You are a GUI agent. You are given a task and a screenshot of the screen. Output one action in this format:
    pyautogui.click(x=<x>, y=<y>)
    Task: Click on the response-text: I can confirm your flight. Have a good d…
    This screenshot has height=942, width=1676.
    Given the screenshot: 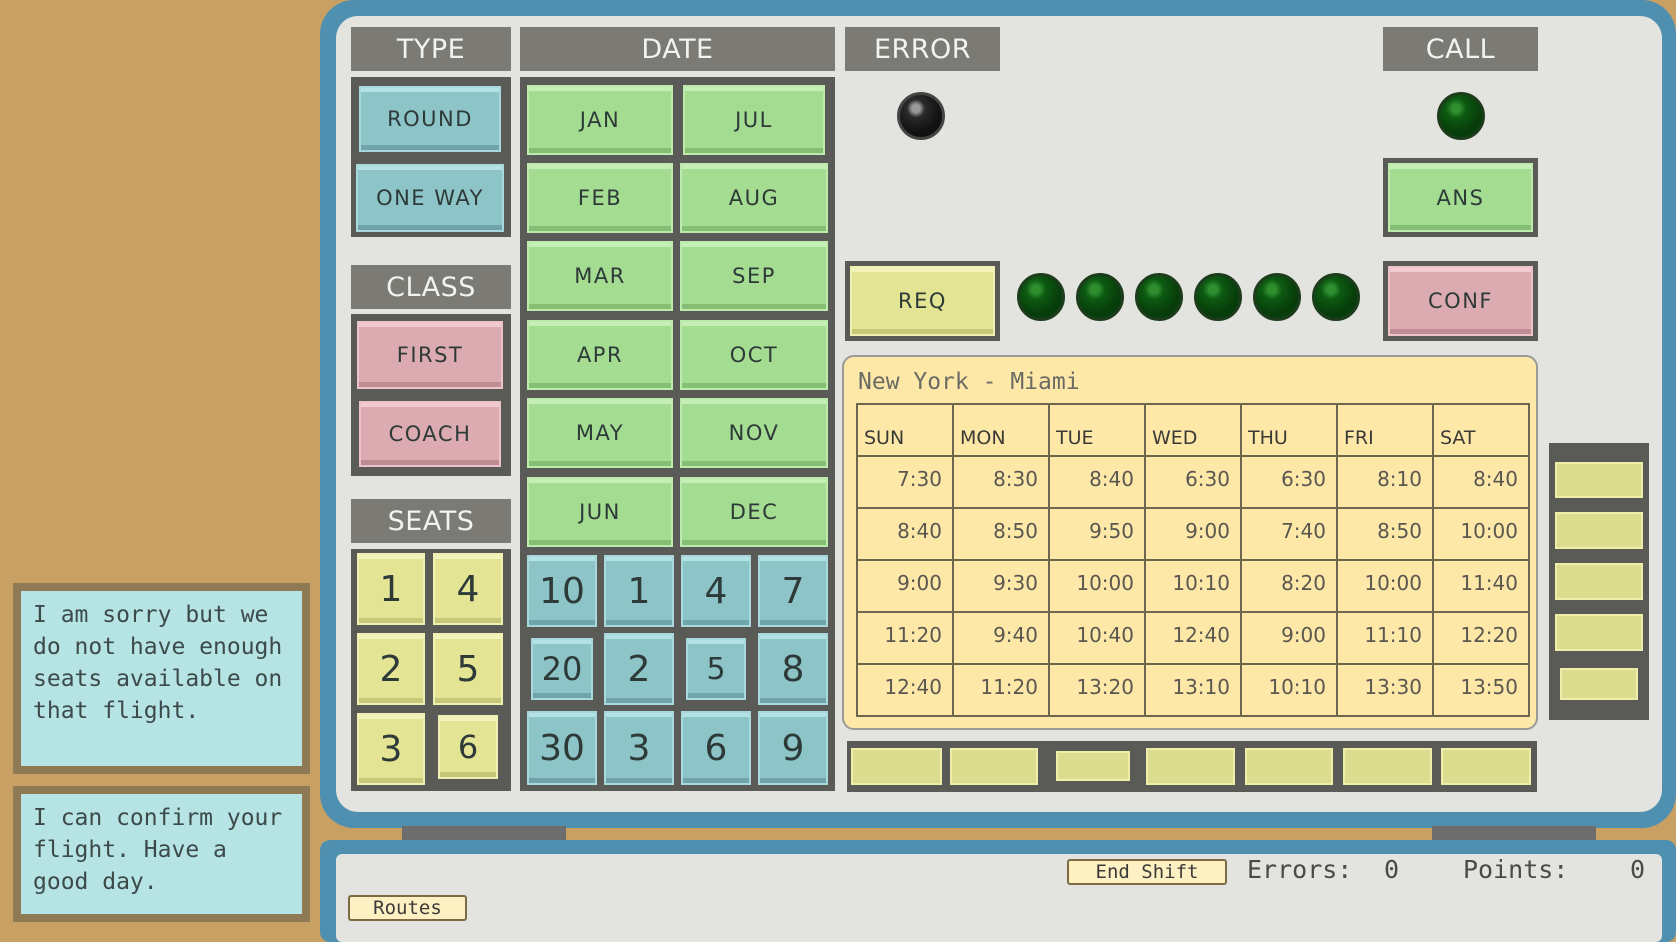 What is the action you would take?
    pyautogui.click(x=161, y=854)
    